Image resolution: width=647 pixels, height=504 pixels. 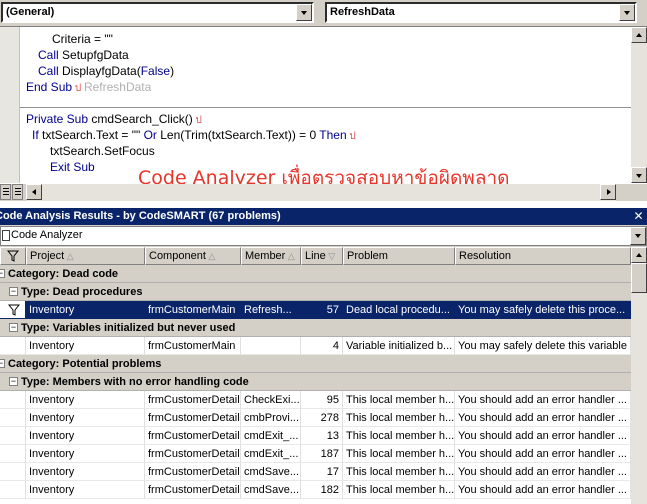 I want to click on editor-vertical-scrollbar, so click(x=639, y=105).